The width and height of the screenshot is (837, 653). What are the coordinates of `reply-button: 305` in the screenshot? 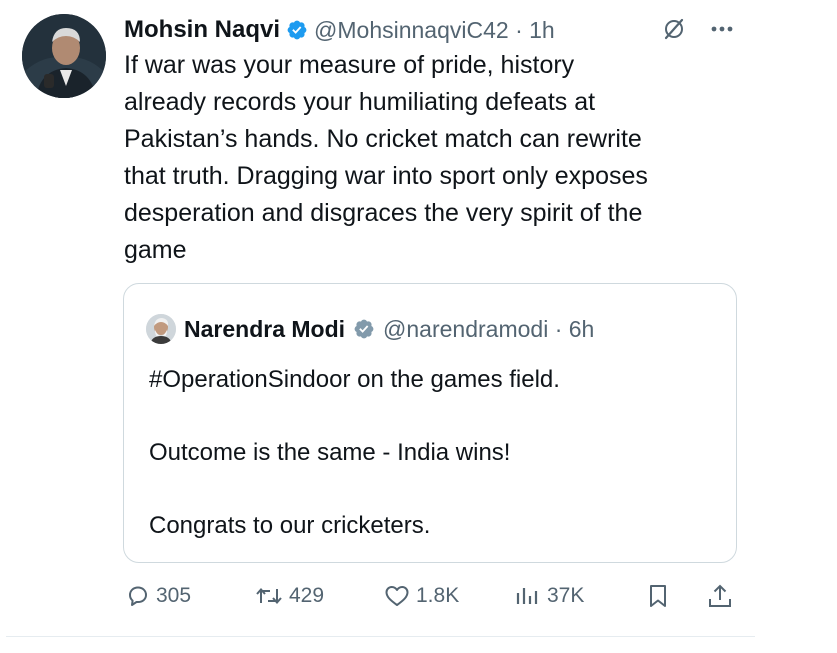 It's located at (158, 596).